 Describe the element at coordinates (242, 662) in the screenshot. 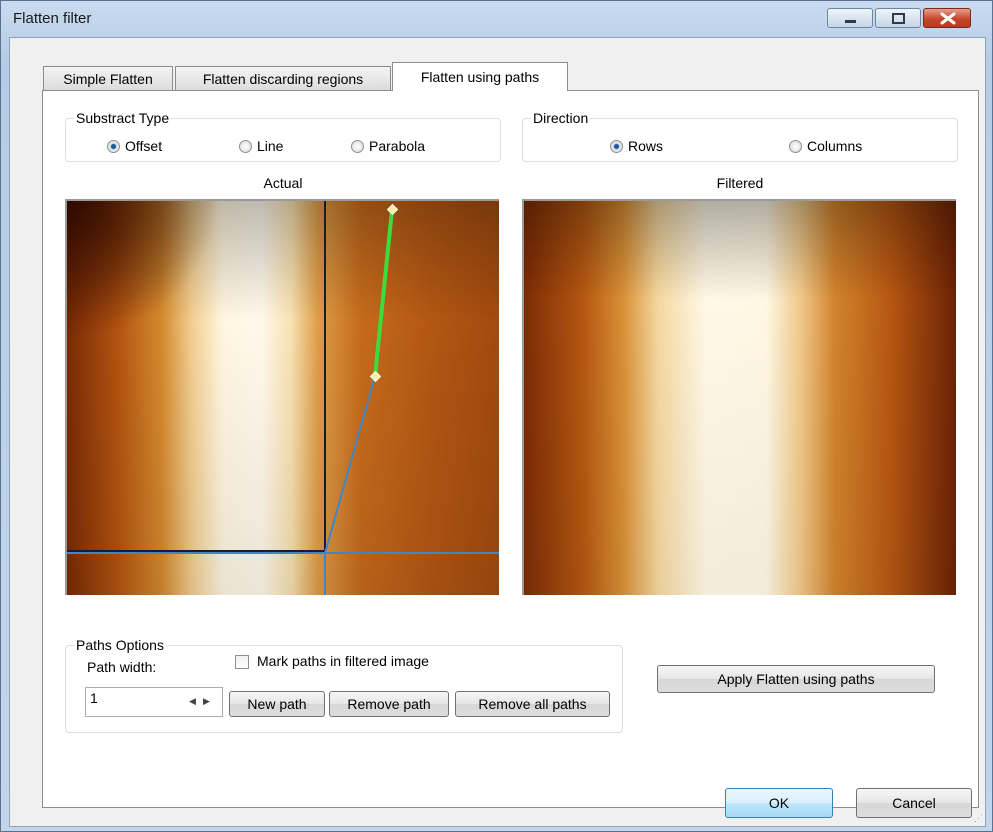

I see `mark-paths-checkbox` at that location.